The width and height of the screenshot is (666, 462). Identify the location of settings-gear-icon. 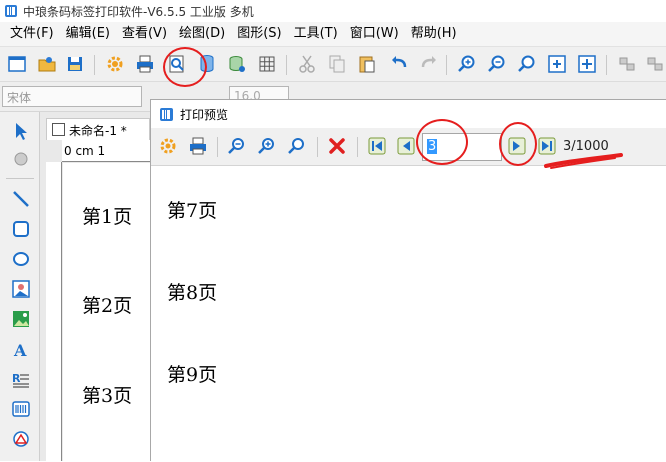
(115, 64).